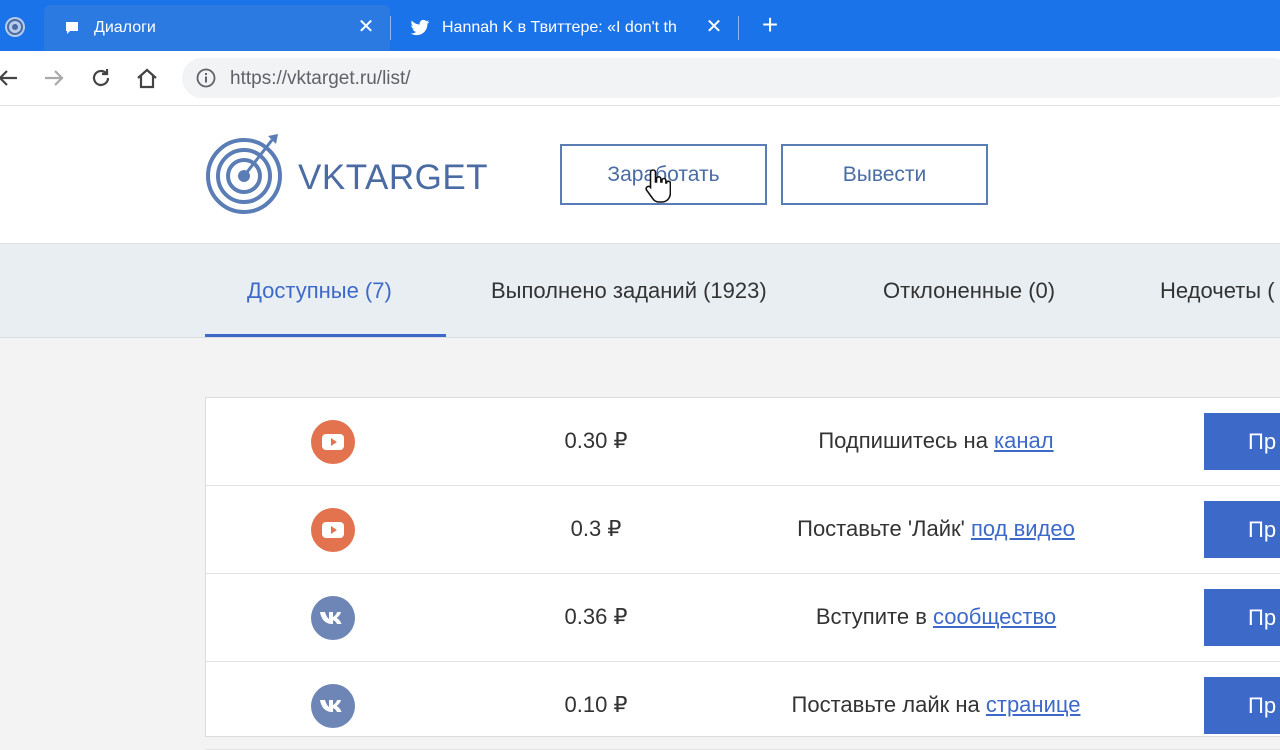 This screenshot has height=750, width=1280. What do you see at coordinates (936, 440) in the screenshot?
I see `task-description: Подпишитесь на канал` at bounding box center [936, 440].